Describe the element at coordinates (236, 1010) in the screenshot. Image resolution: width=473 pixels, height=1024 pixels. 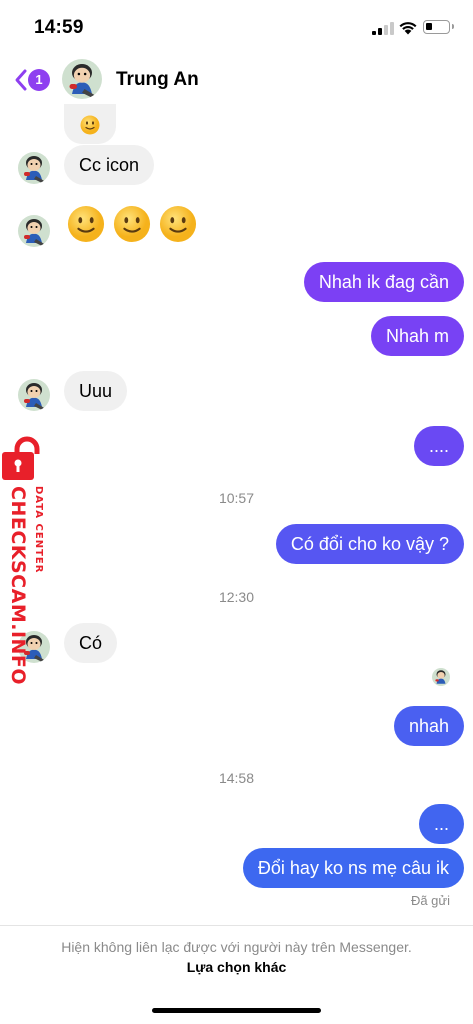
I see `home-indicator` at that location.